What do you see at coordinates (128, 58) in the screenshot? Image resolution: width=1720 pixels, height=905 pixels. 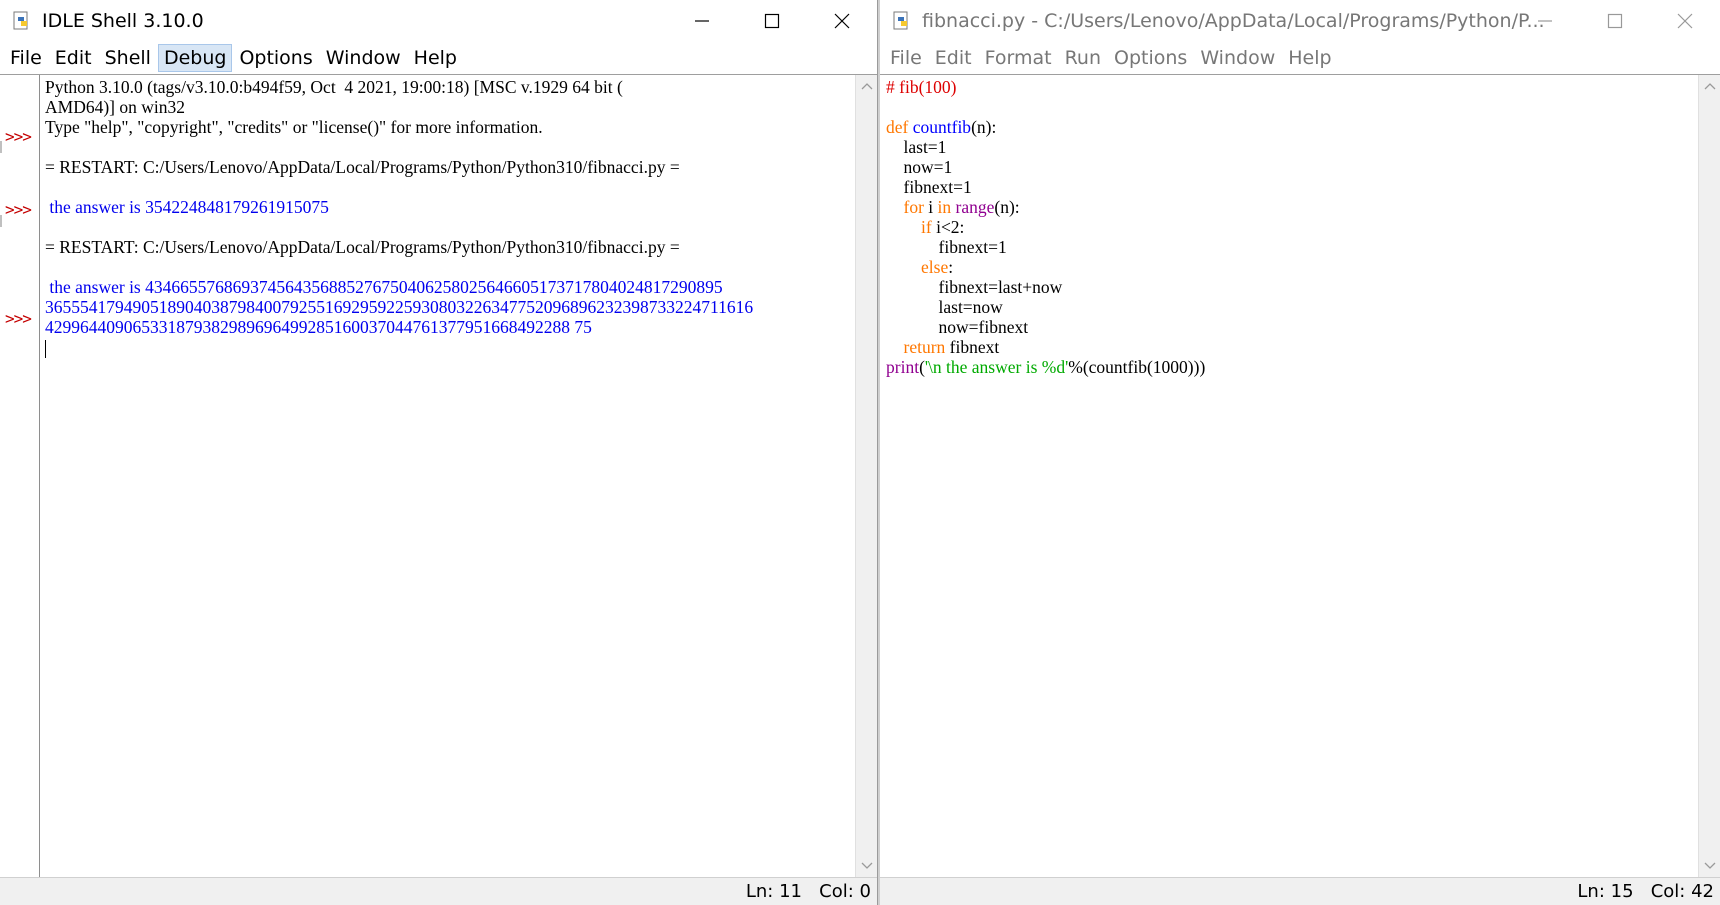 I see `menu-shell: Shell` at bounding box center [128, 58].